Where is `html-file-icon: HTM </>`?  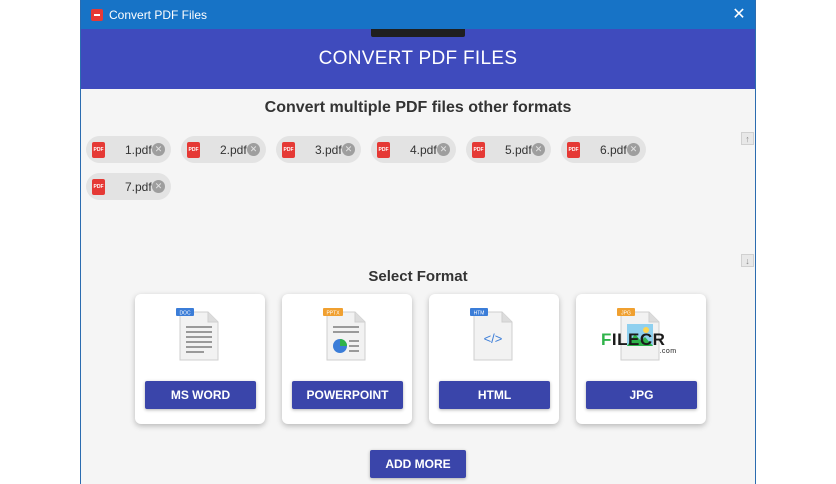
html-file-icon: HTM </> is located at coordinates (491, 334).